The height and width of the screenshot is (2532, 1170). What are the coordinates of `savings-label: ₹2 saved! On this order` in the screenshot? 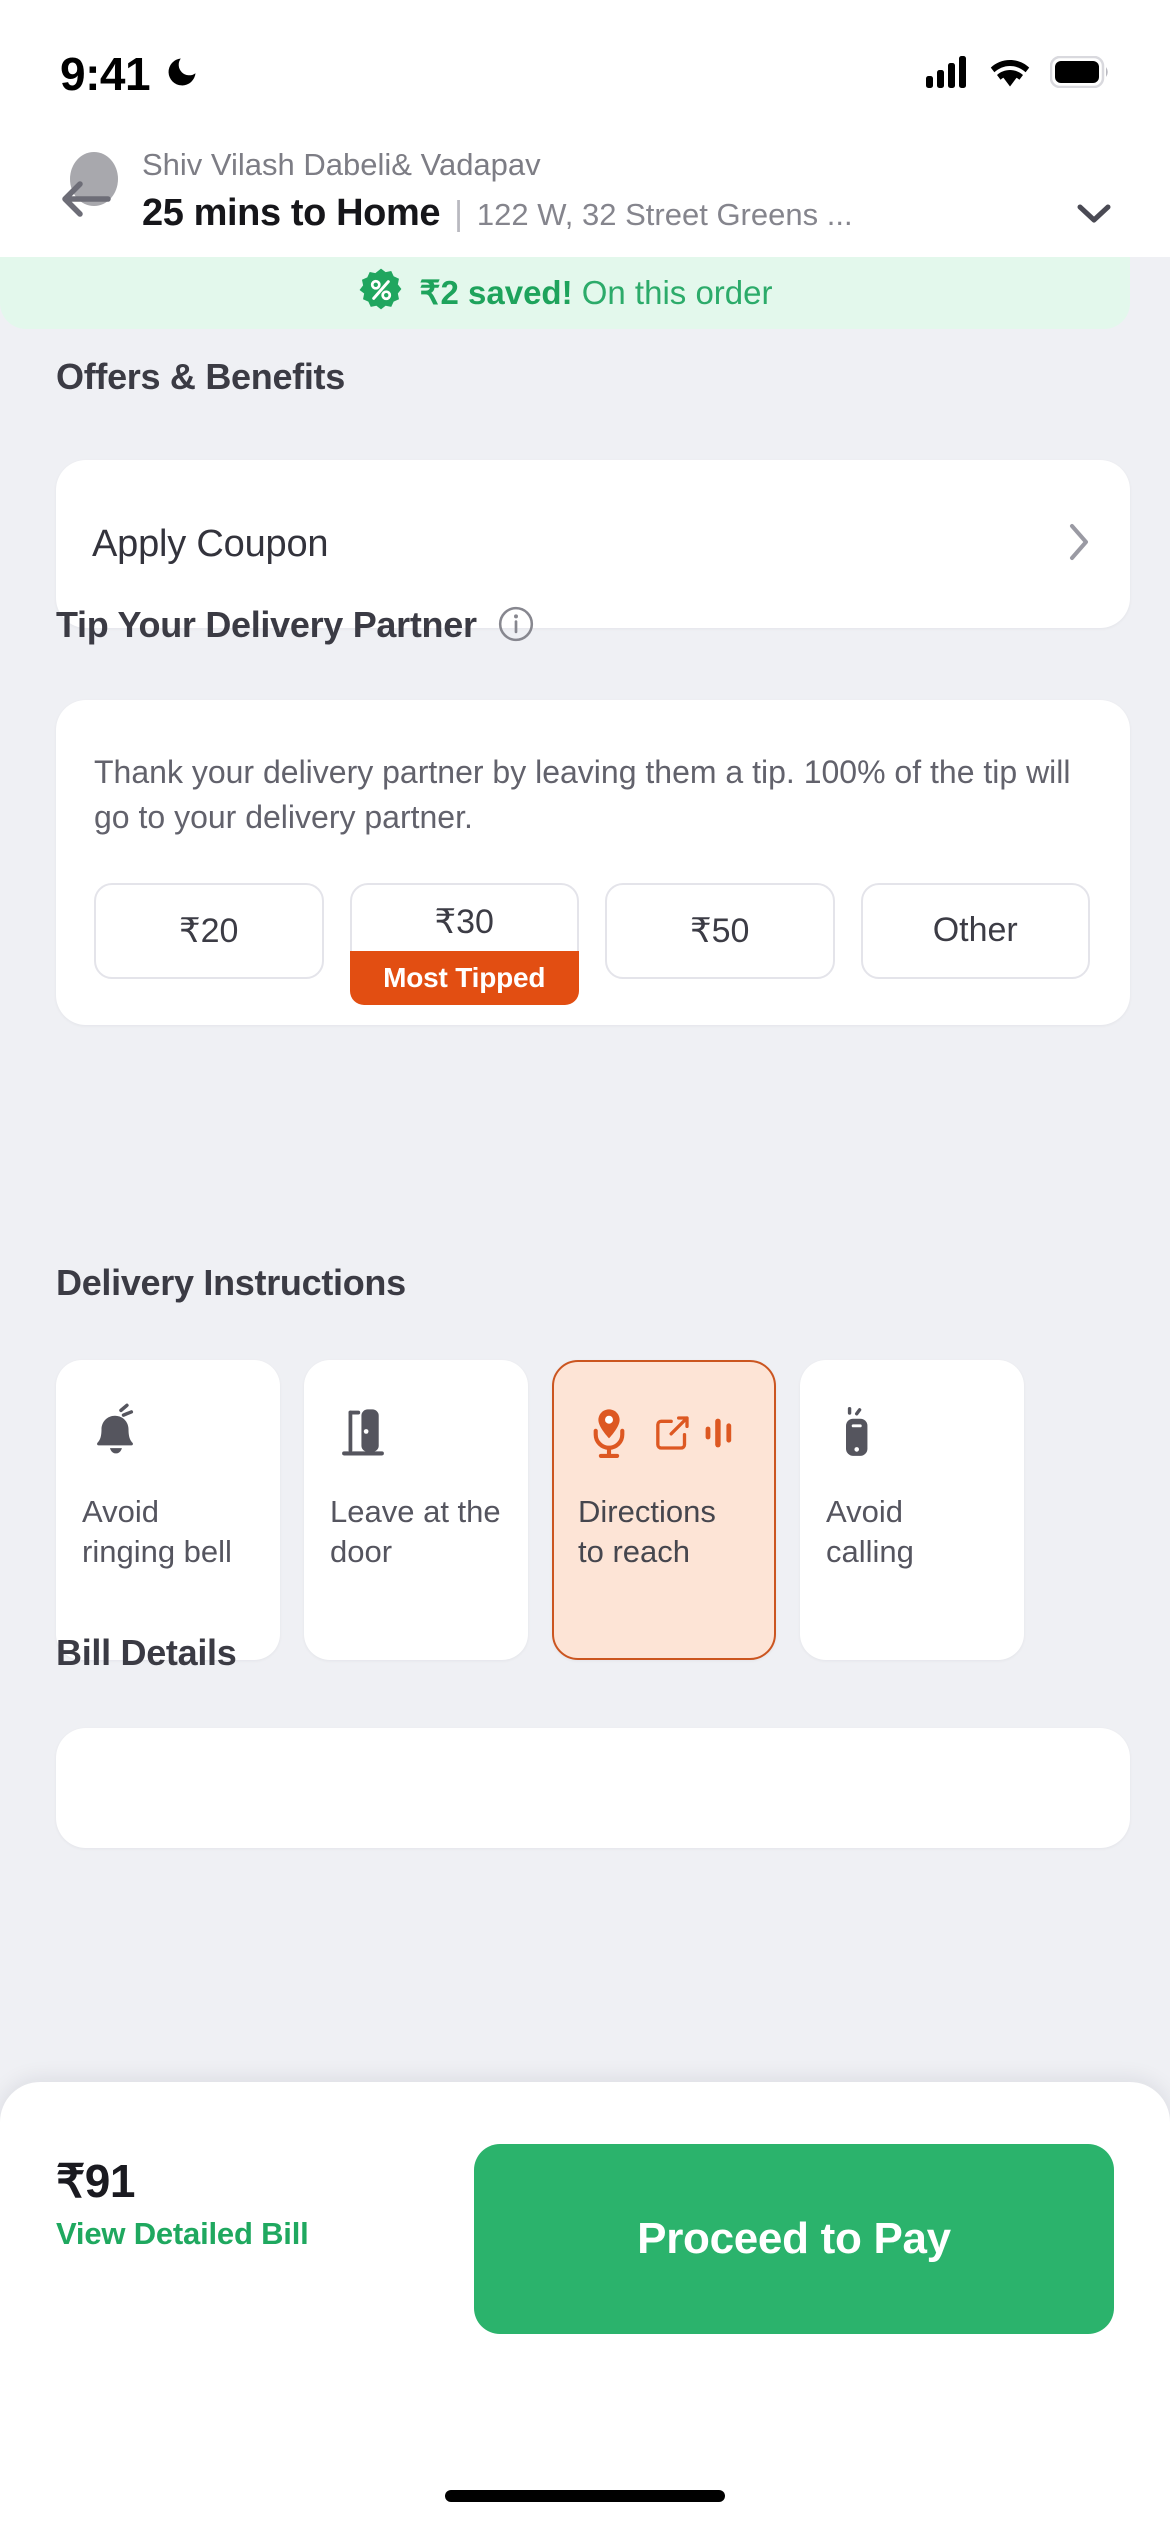 It's located at (596, 292).